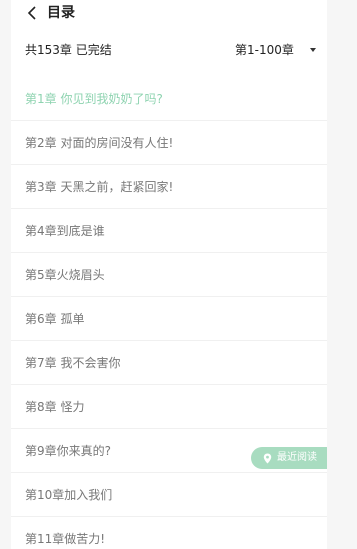 Image resolution: width=357 pixels, height=549 pixels. What do you see at coordinates (169, 363) in the screenshot?
I see `chapter-item: 第7章 我不会害你` at bounding box center [169, 363].